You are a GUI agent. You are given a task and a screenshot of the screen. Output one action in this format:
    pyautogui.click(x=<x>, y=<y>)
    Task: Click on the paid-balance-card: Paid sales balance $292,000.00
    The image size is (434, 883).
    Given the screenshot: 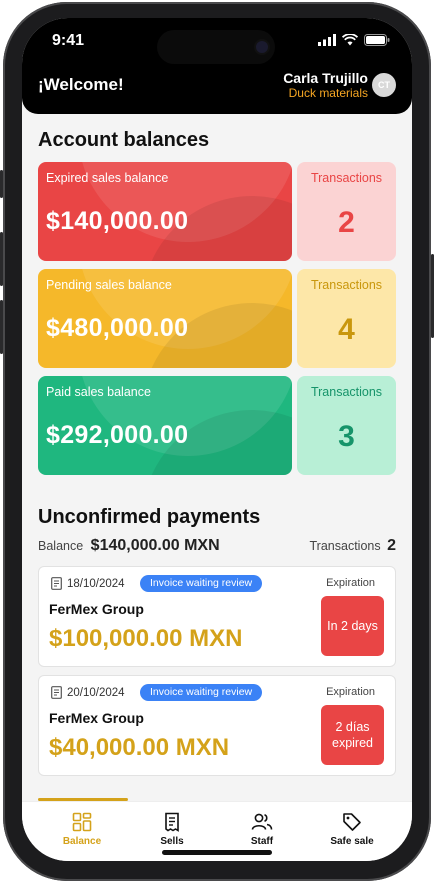 What is the action you would take?
    pyautogui.click(x=165, y=425)
    